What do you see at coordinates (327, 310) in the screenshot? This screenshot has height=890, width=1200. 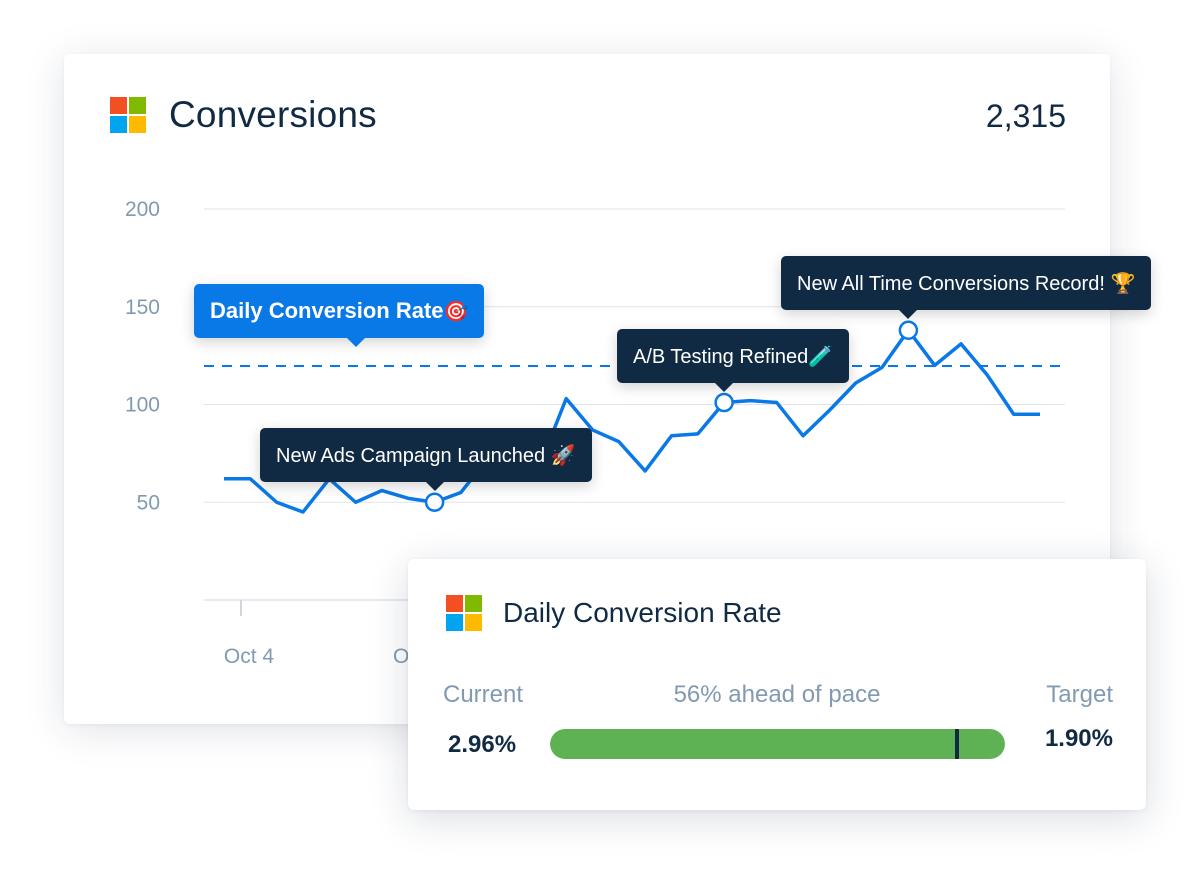 I see `target-callout-label: Daily Conversion Rate` at bounding box center [327, 310].